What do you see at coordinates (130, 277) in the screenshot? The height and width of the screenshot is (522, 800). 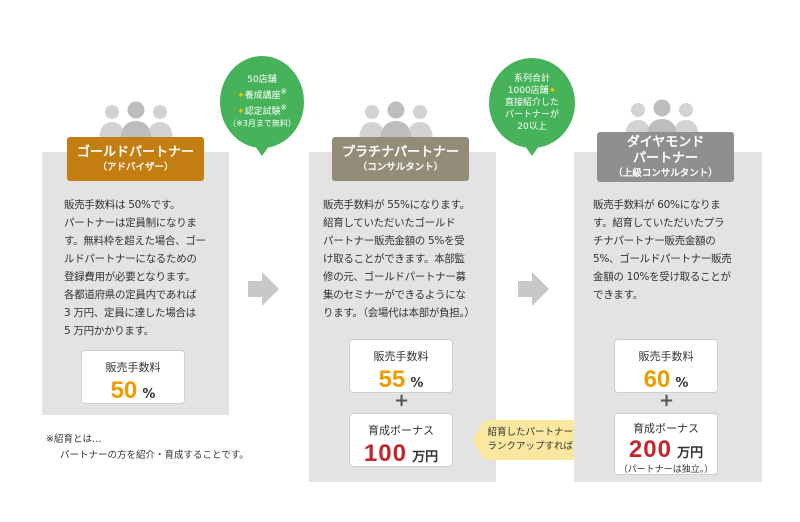 I see `desc-line: 登録費用が必要となります。` at bounding box center [130, 277].